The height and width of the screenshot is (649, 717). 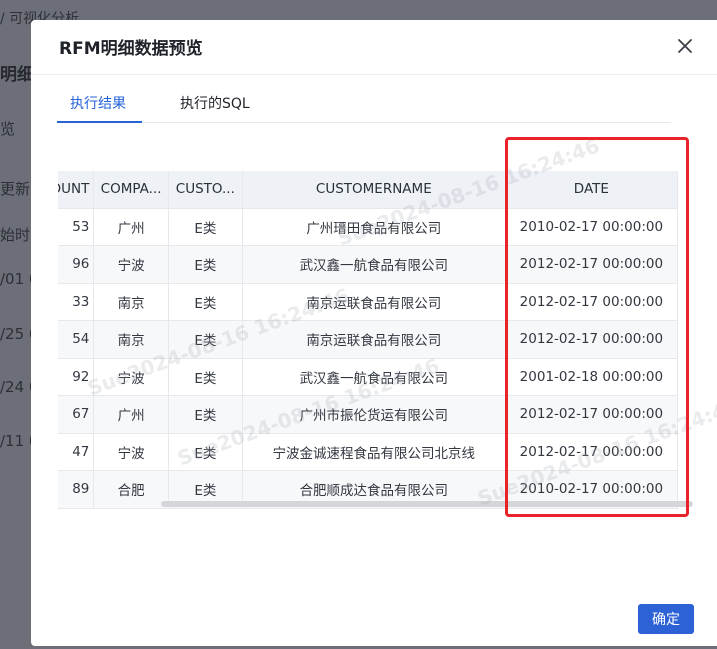 I want to click on cell-amount: 96, so click(x=76, y=264).